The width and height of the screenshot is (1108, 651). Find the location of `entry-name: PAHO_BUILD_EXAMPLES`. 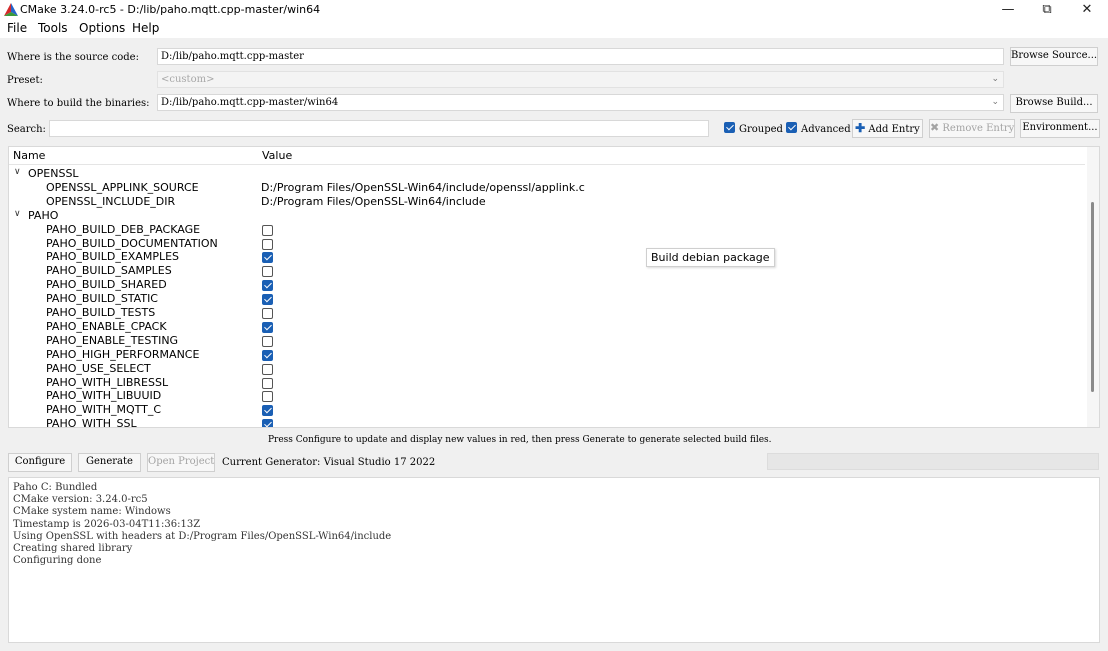

entry-name: PAHO_BUILD_EXAMPLES is located at coordinates (113, 257).